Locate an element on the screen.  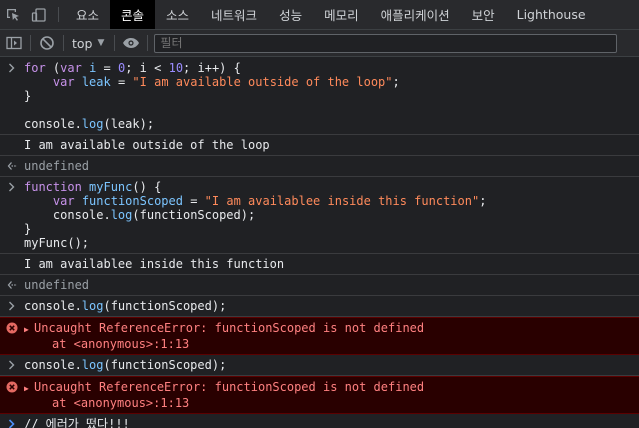
prompt-chevron-icon is located at coordinates (12, 423).